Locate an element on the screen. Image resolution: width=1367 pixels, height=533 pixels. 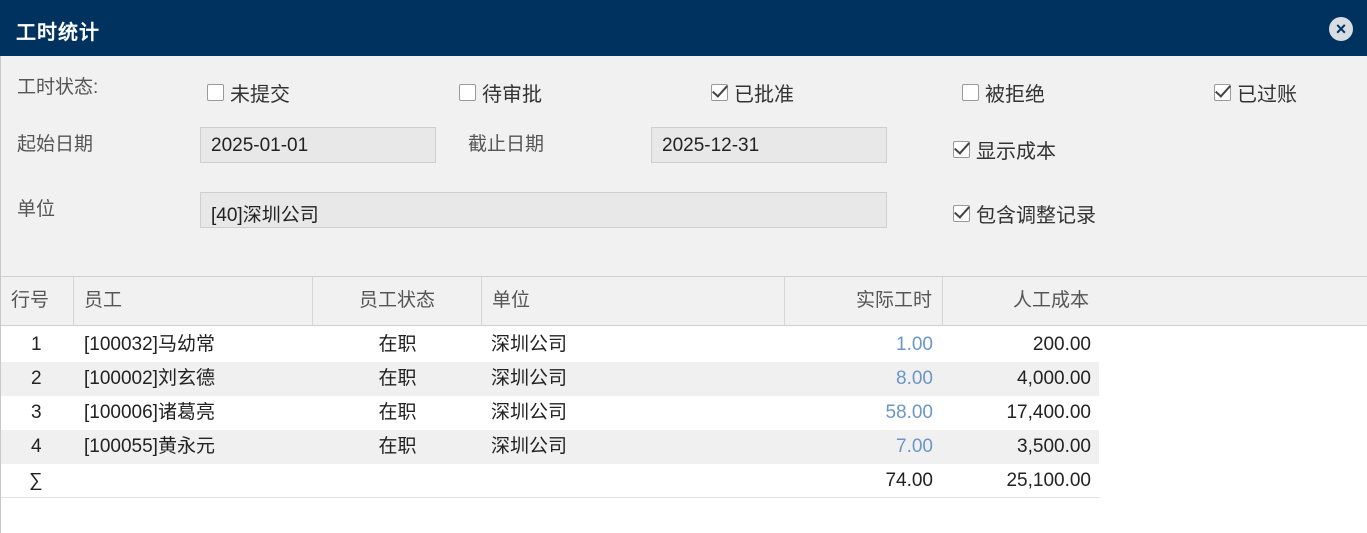
status-rejected-checkbox: 被拒绝 is located at coordinates (1003, 92).